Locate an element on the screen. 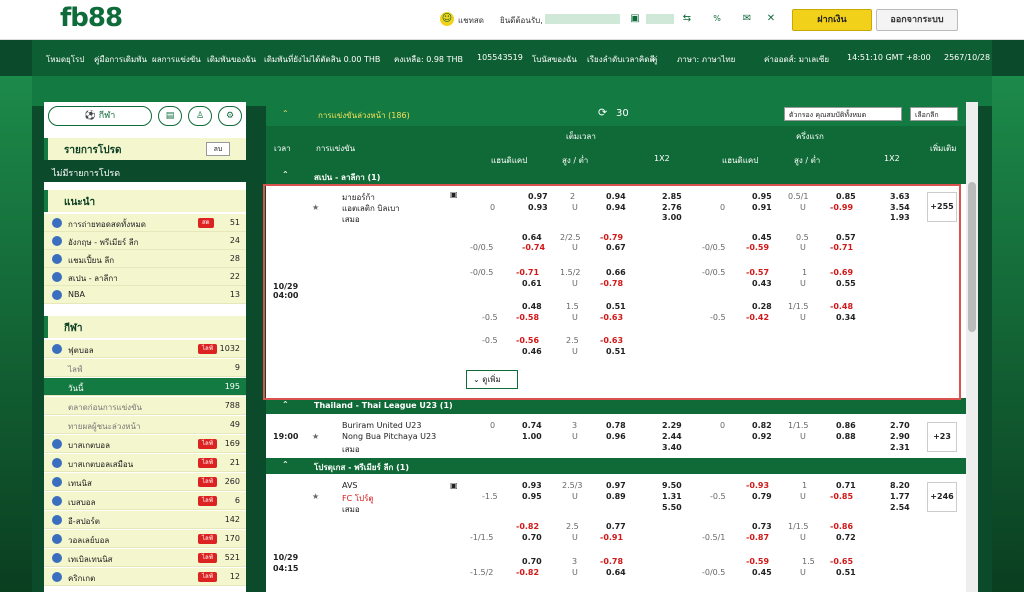 This screenshot has height=592, width=1024. sport-tab: ⚽ กีฬา is located at coordinates (100, 116).